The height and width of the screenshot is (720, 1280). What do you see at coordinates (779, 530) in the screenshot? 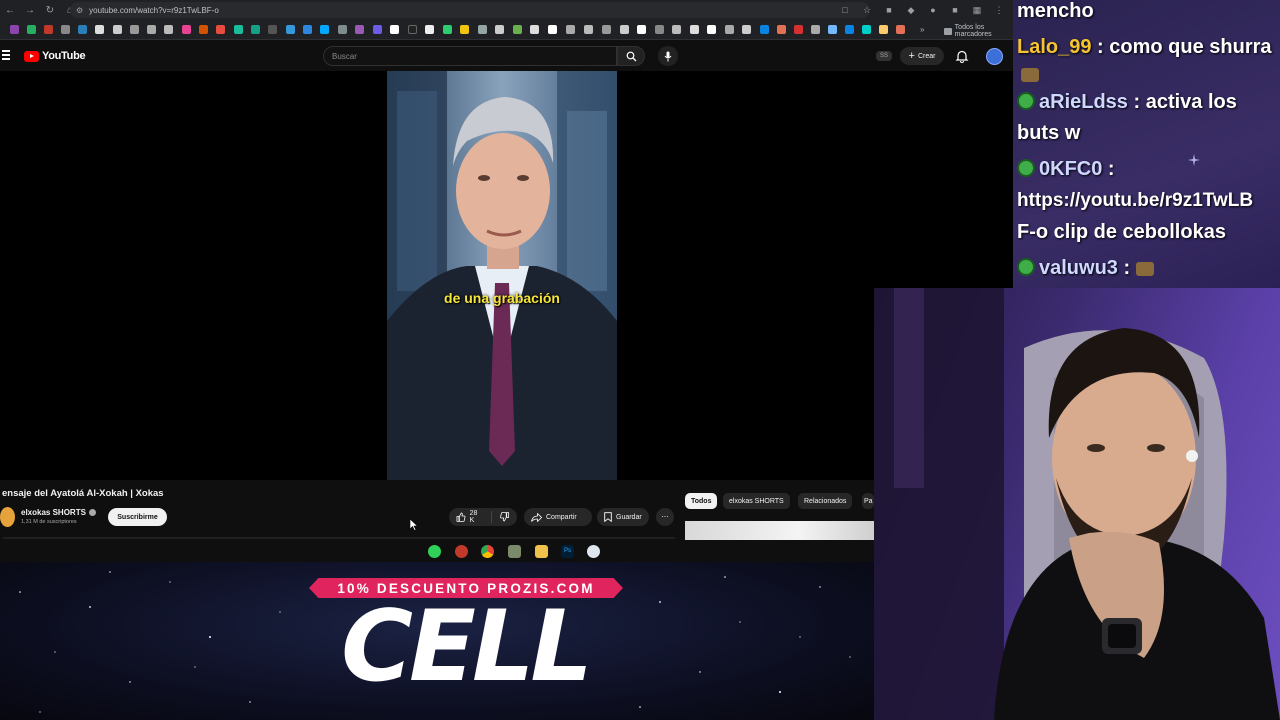
I see `recommended-thumbnail` at bounding box center [779, 530].